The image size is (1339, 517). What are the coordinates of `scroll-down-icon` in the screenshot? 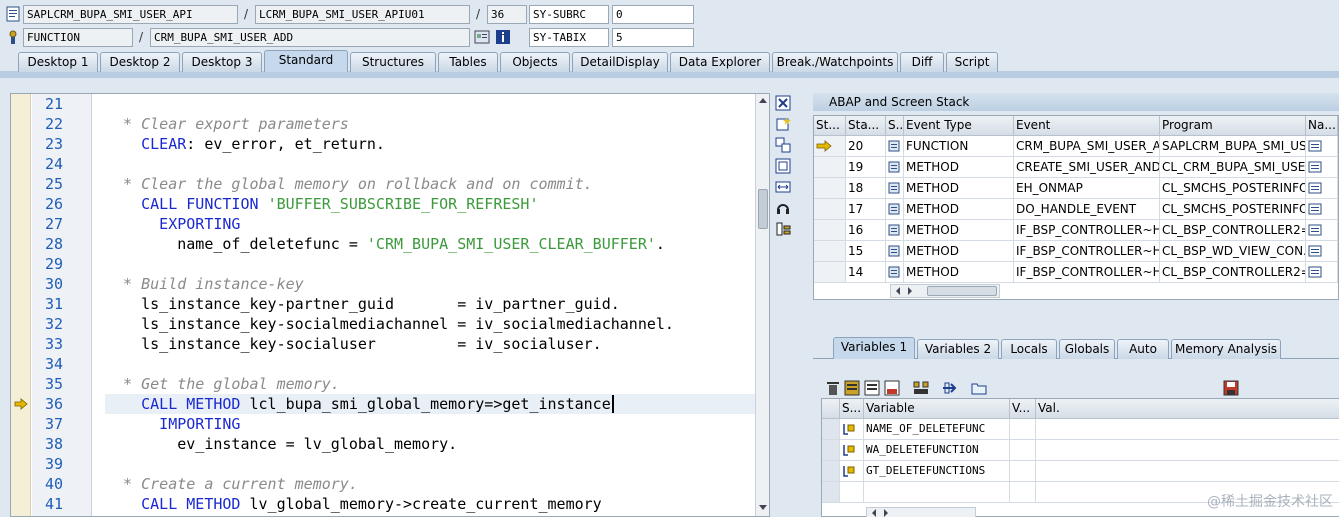 It's located at (763, 508).